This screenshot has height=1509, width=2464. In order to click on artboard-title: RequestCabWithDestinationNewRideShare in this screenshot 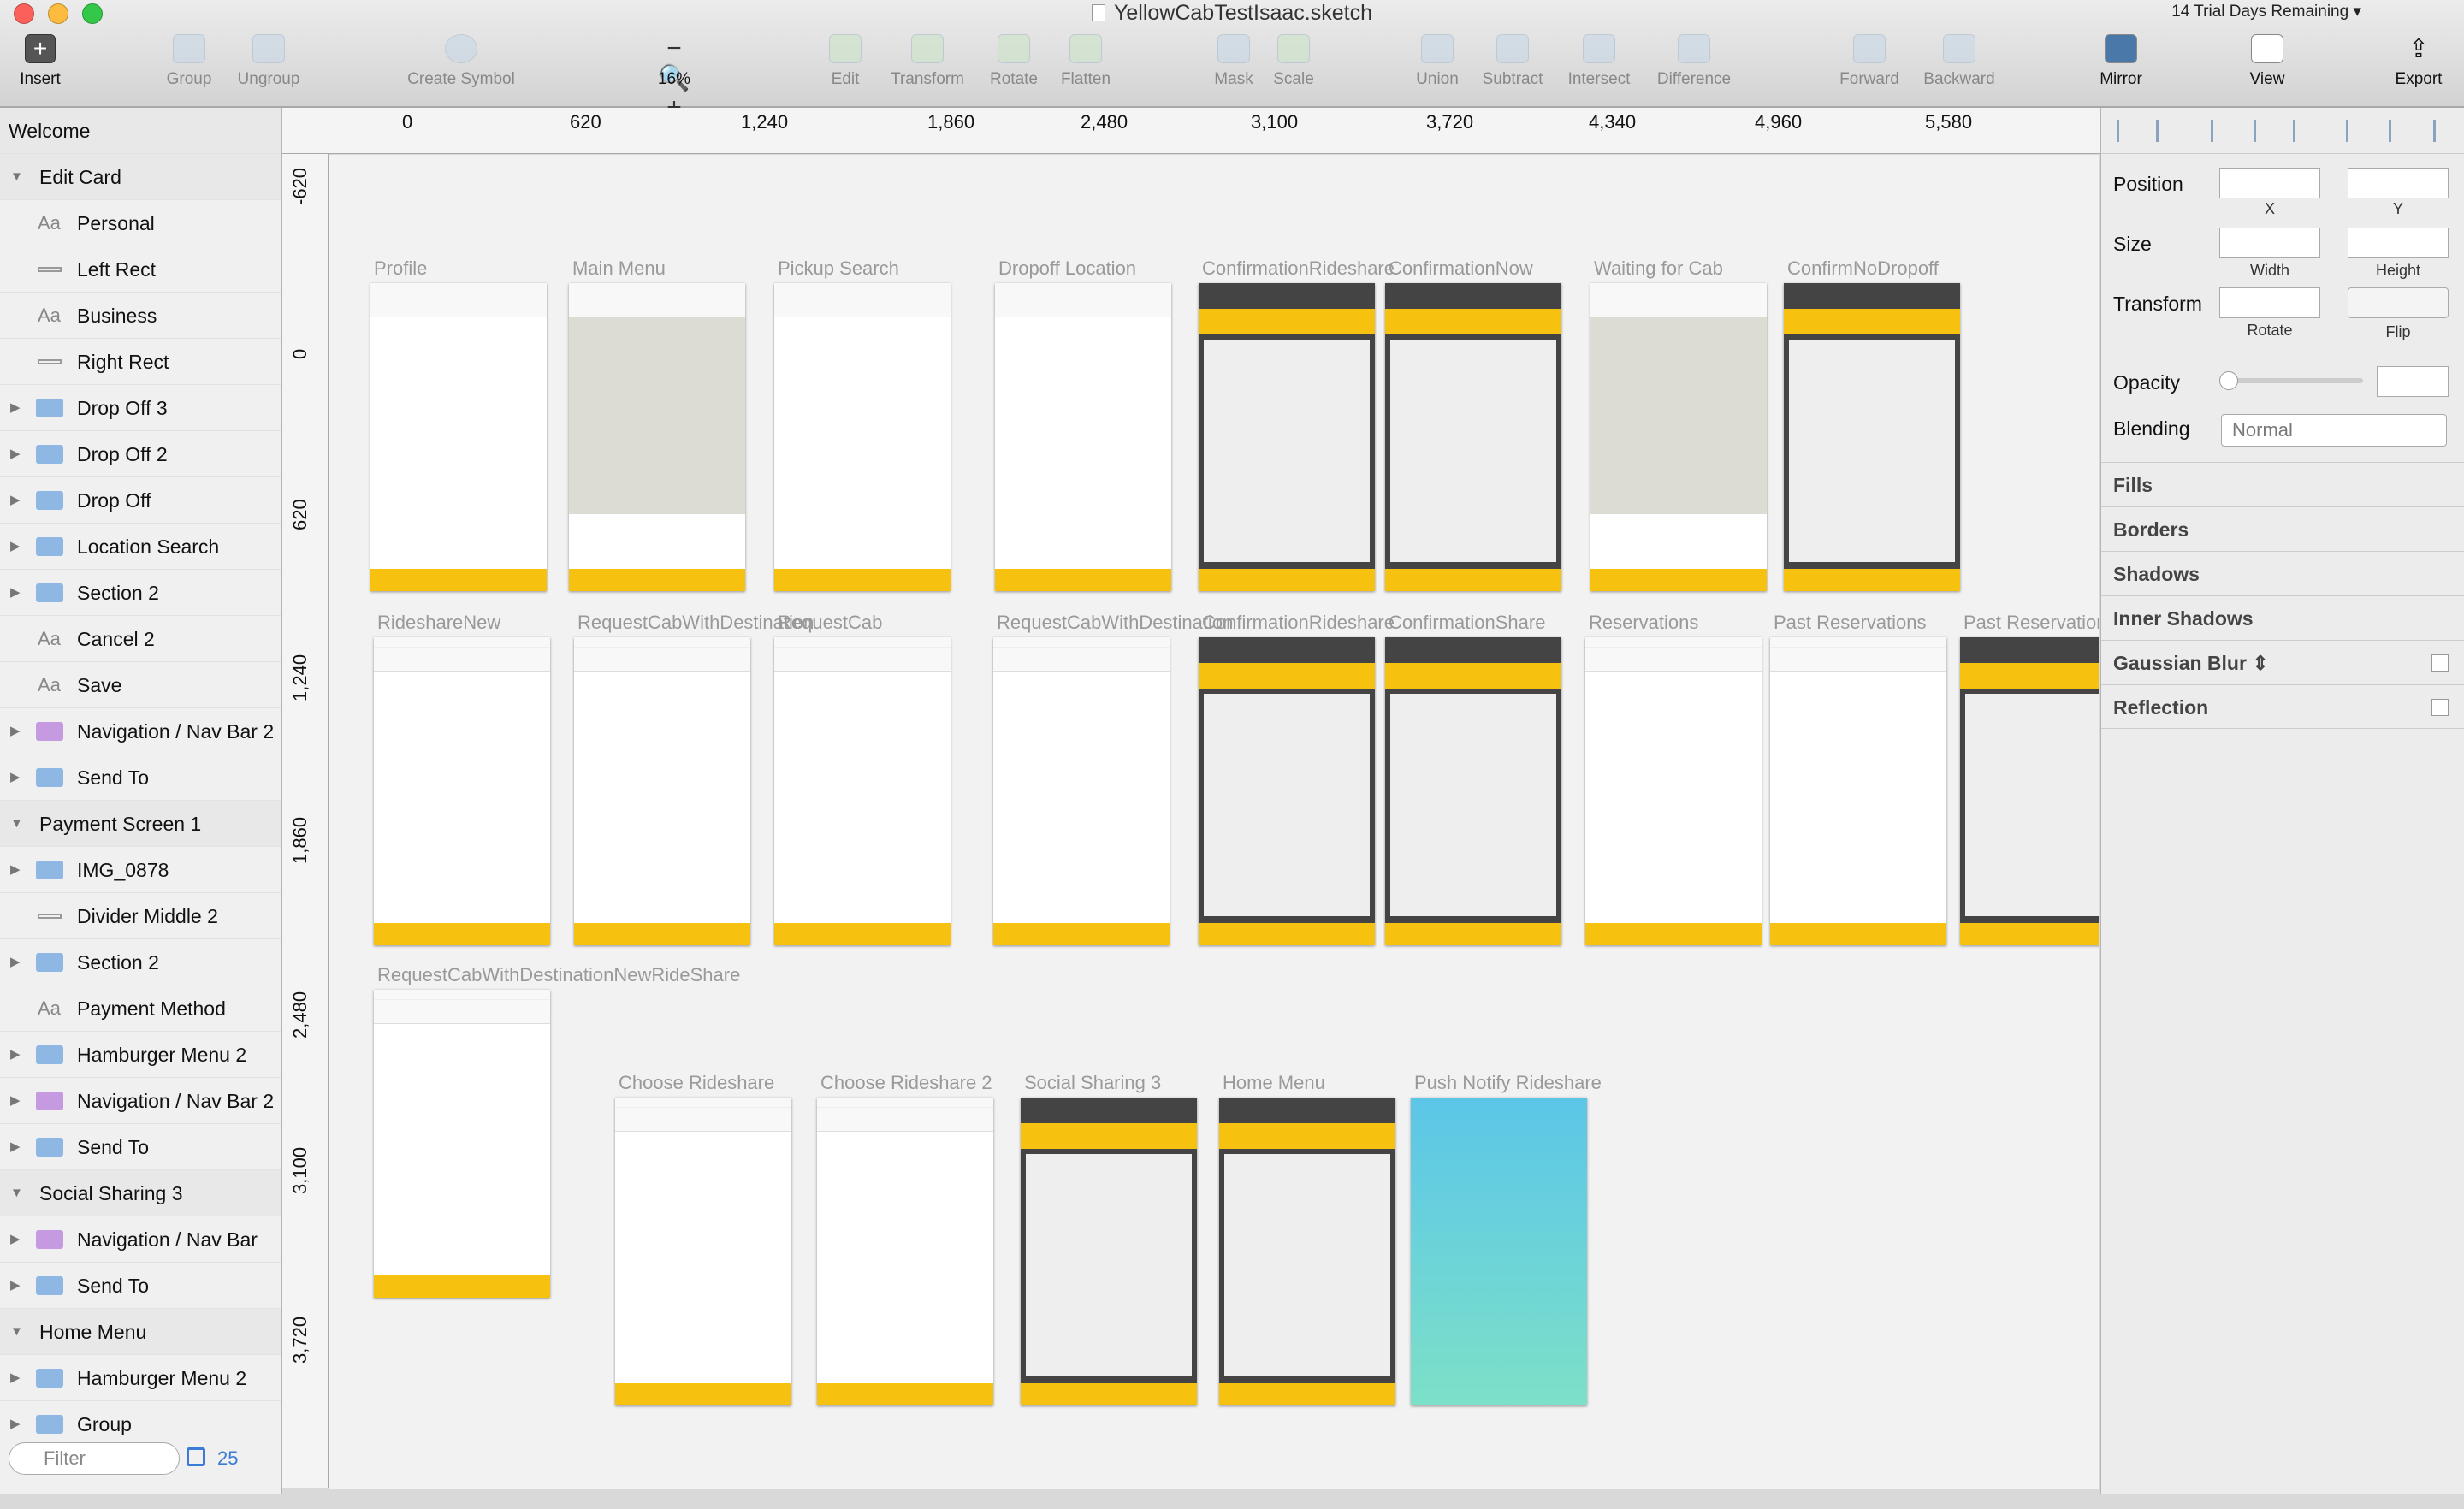, I will do `click(558, 975)`.